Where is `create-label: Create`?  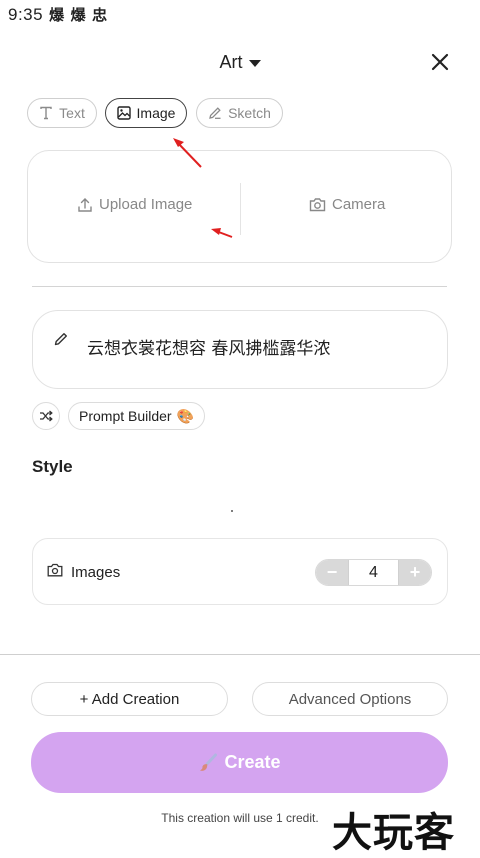 create-label: Create is located at coordinates (252, 762).